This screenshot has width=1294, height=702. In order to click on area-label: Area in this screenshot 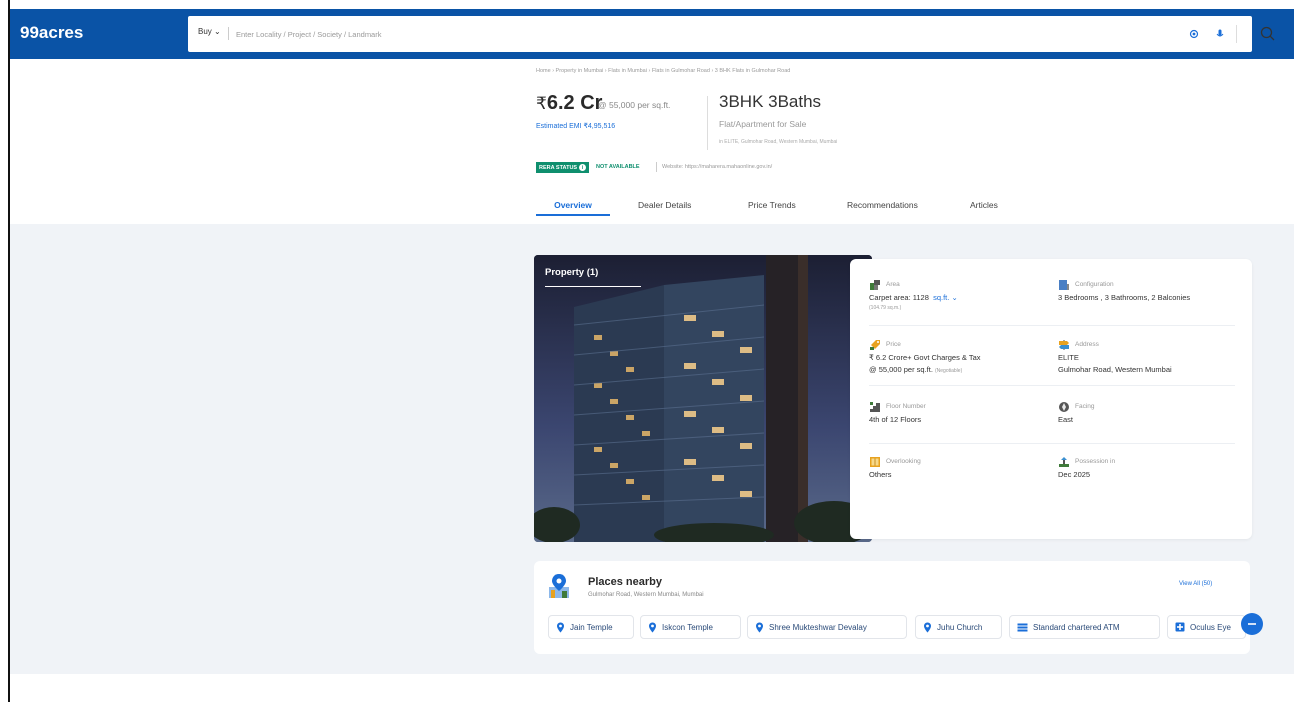, I will do `click(893, 284)`.